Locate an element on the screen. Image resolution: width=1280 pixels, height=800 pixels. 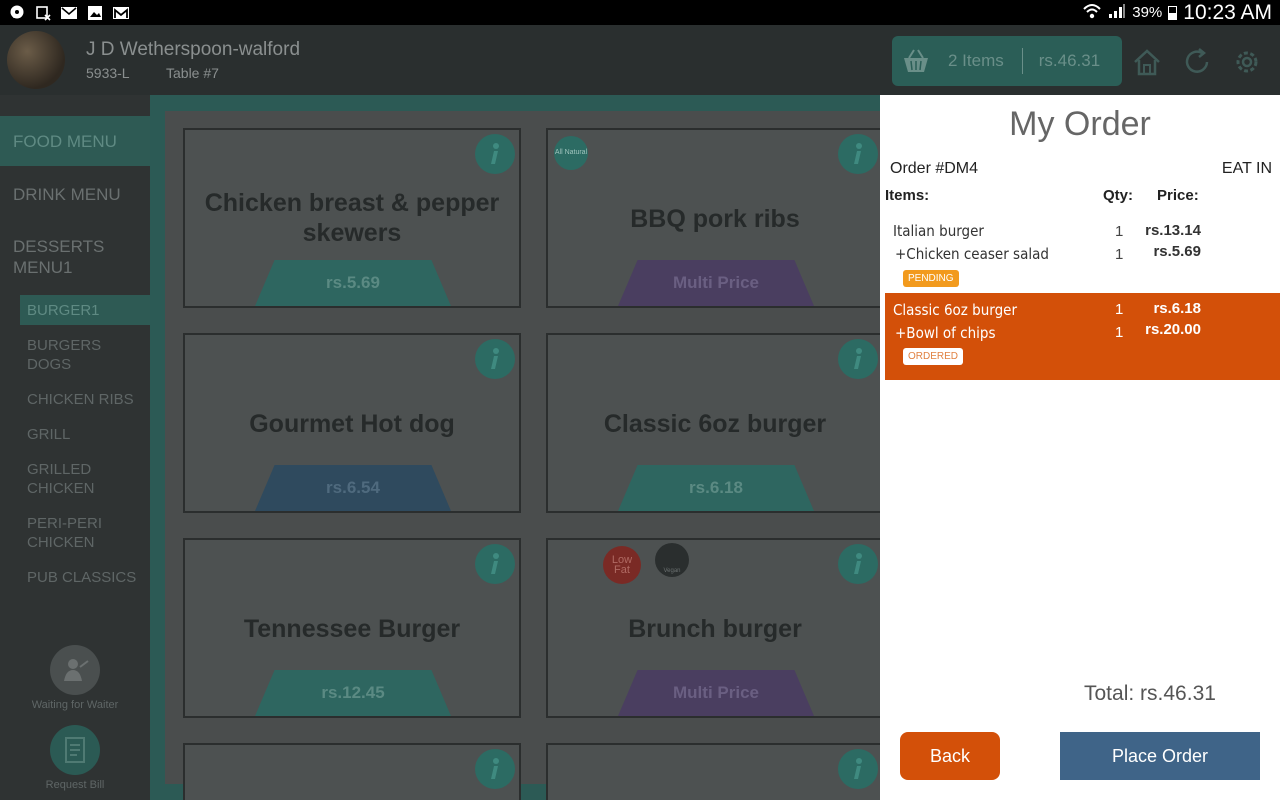
subcategory-label: BURGERS DOGS is located at coordinates (64, 355).